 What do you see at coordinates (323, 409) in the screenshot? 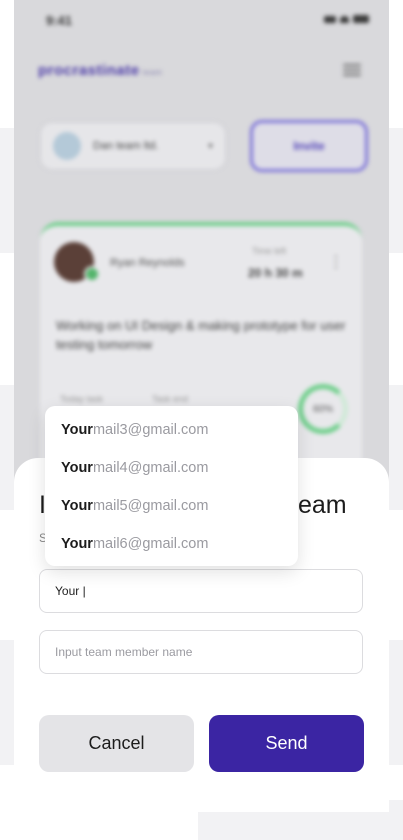
I see `progress-ring: 60%` at bounding box center [323, 409].